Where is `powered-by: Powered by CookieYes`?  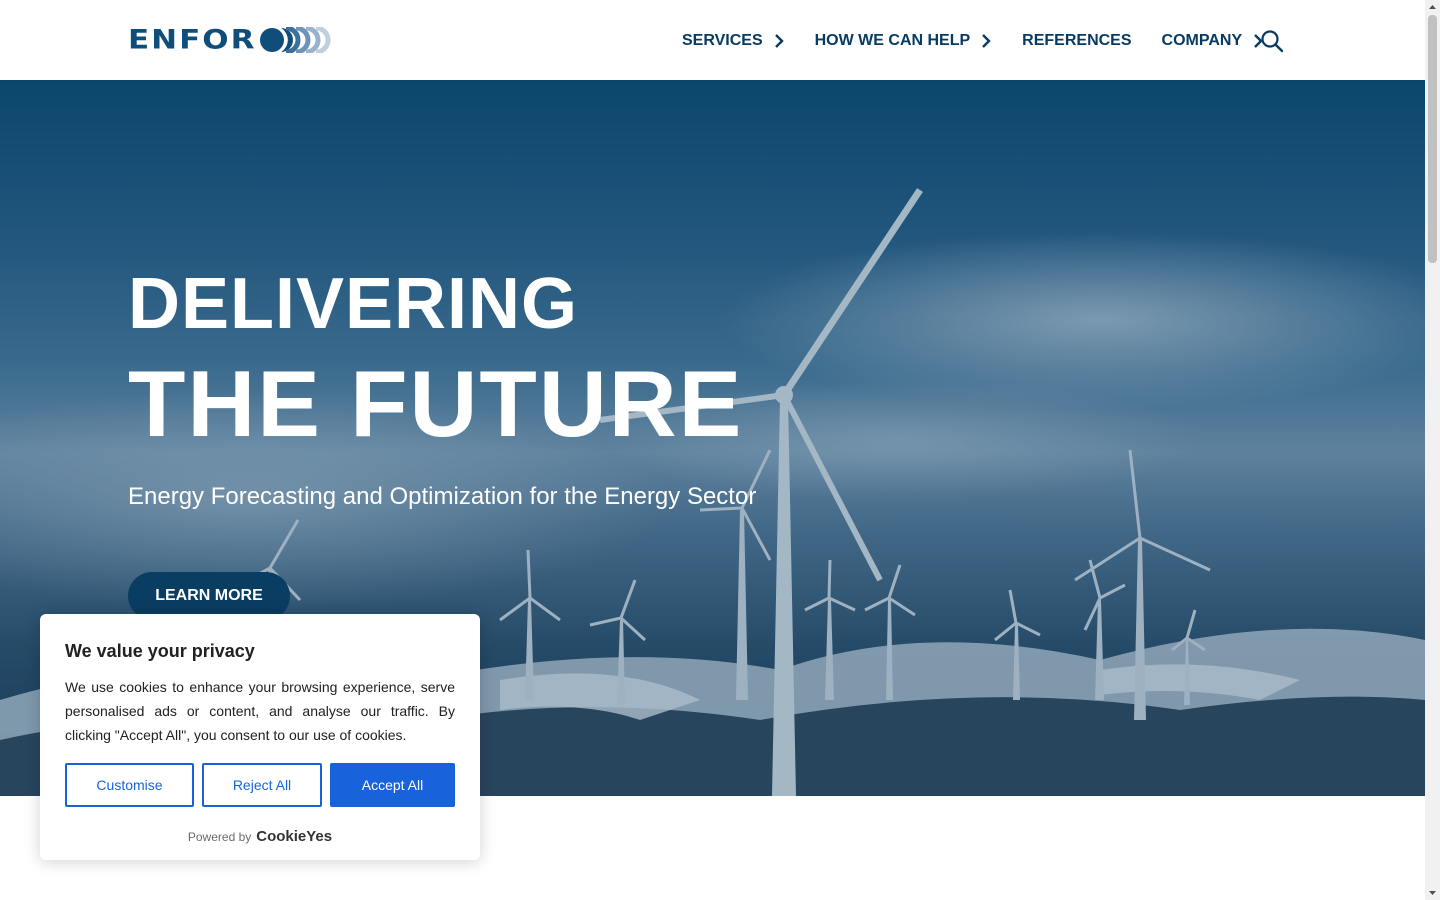
powered-by: Powered by CookieYes is located at coordinates (260, 836).